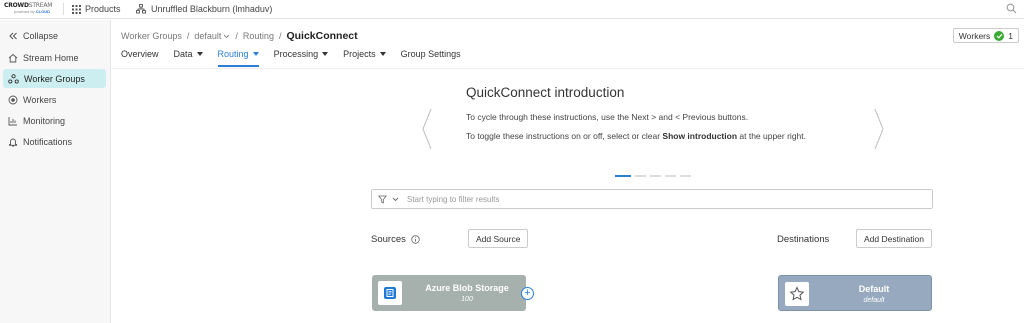 Image resolution: width=1024 pixels, height=323 pixels. Describe the element at coordinates (453, 199) in the screenshot. I see `filter-placeholder: Start typing to filter results` at that location.